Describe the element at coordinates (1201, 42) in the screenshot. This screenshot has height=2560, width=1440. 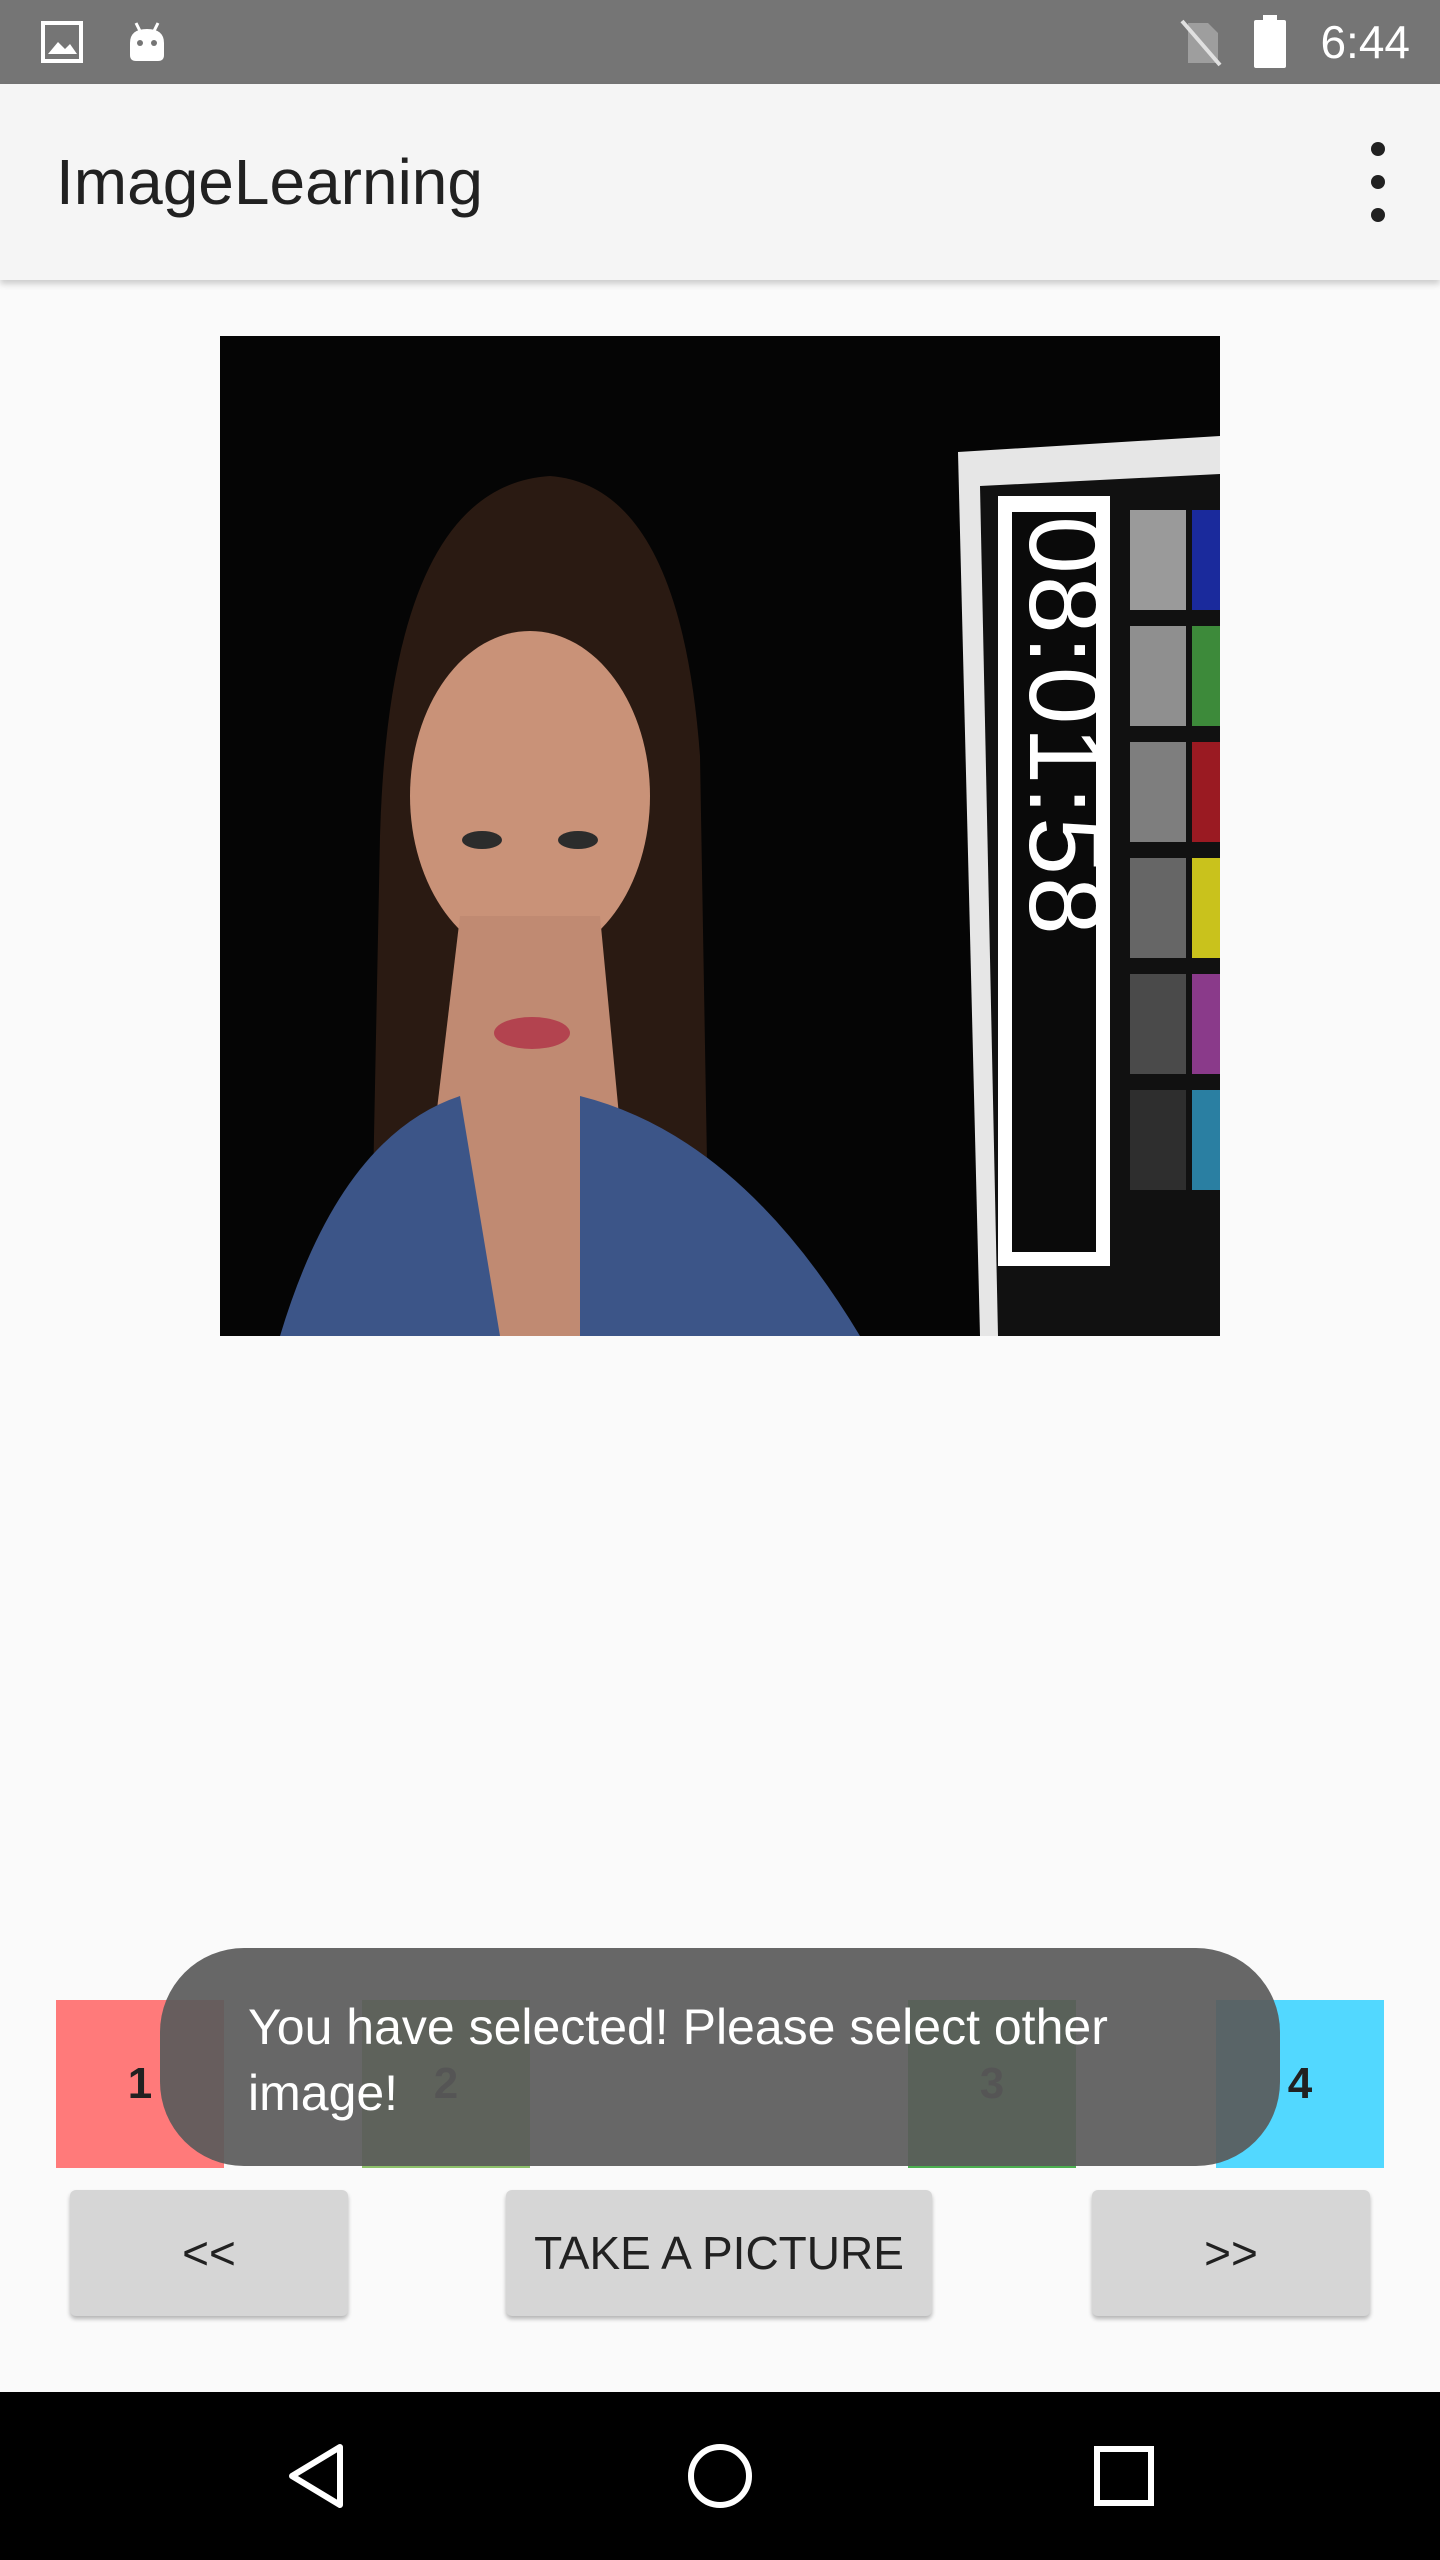
I see `no-sim-icon` at that location.